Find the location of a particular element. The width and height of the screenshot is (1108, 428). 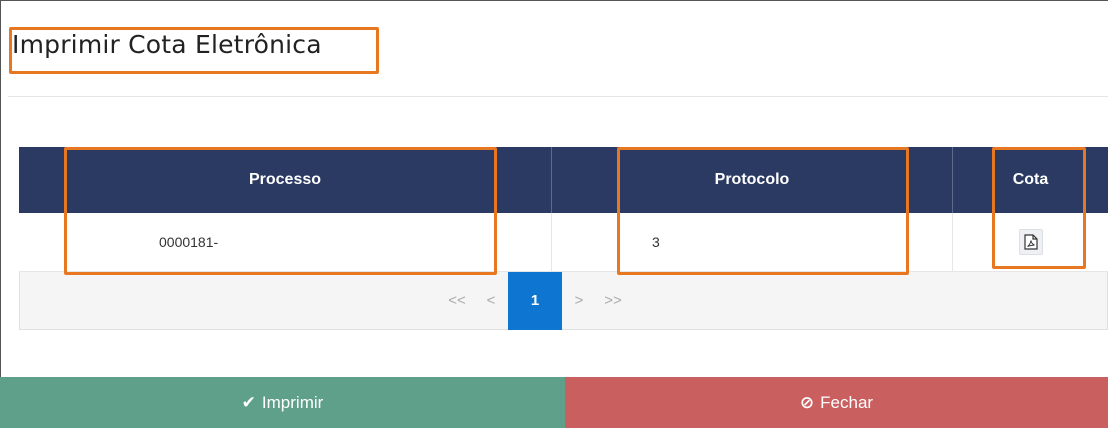

table-row: 0000181- 3 is located at coordinates (563, 242).